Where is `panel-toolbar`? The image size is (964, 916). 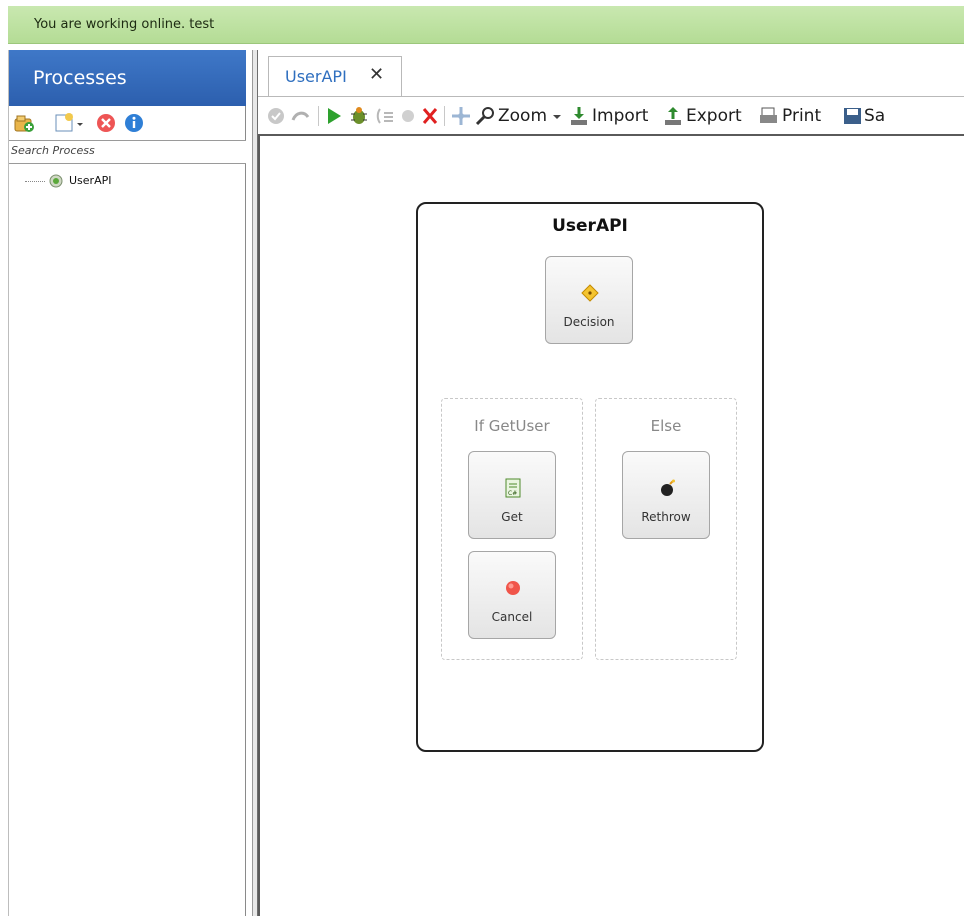 panel-toolbar is located at coordinates (127, 123).